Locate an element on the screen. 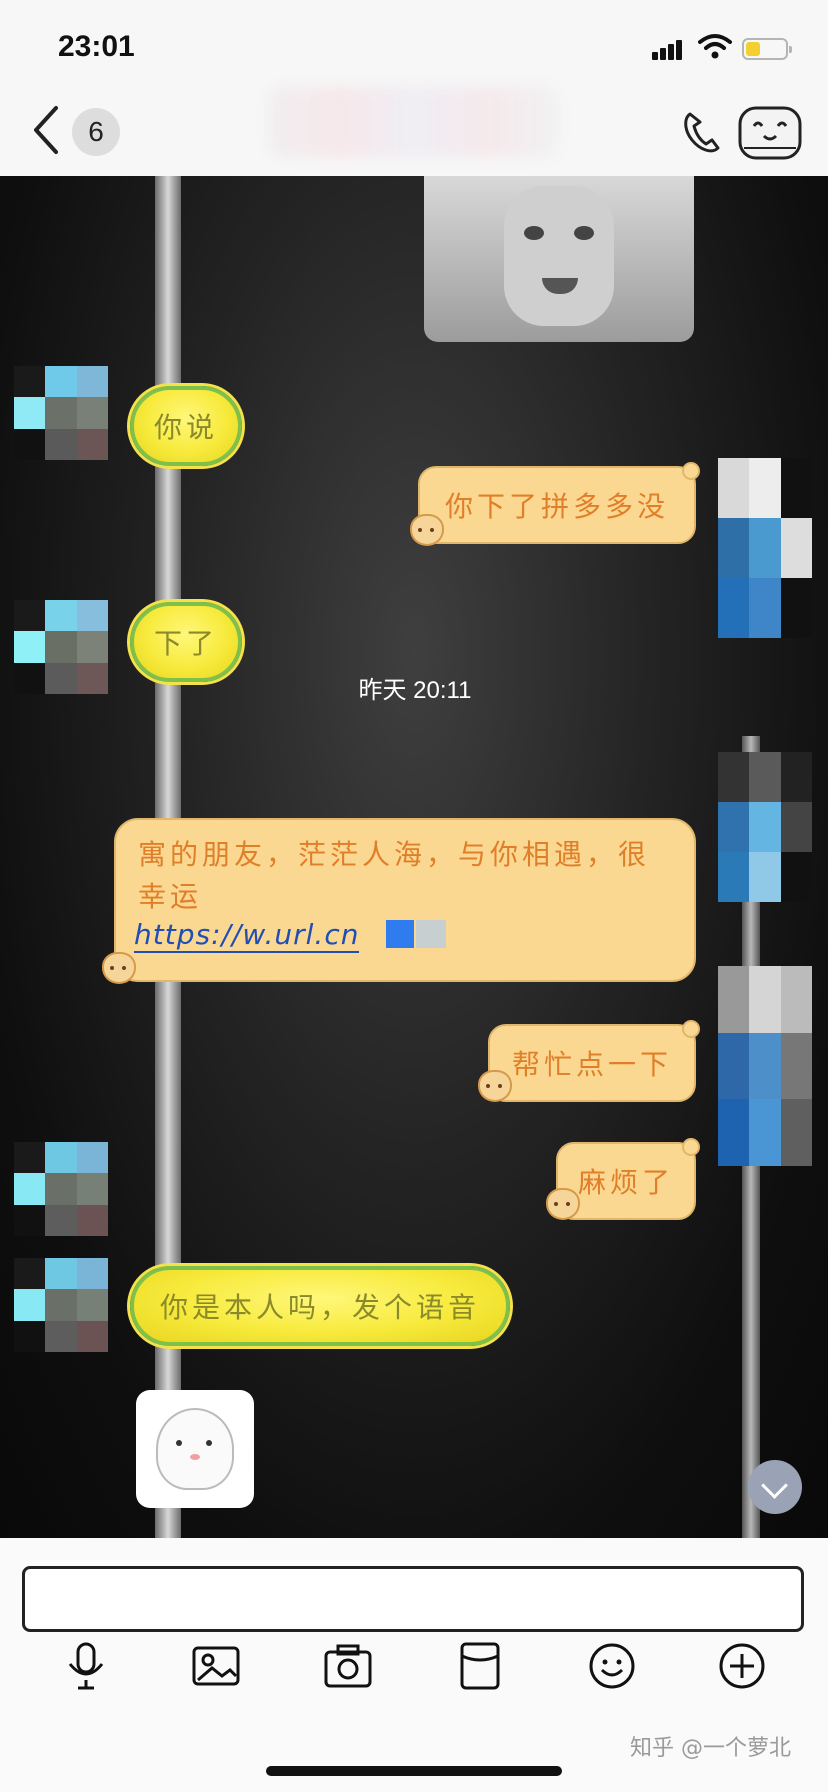 Image resolution: width=828 pixels, height=1792 pixels. message-bubble: 下了 is located at coordinates (186, 642).